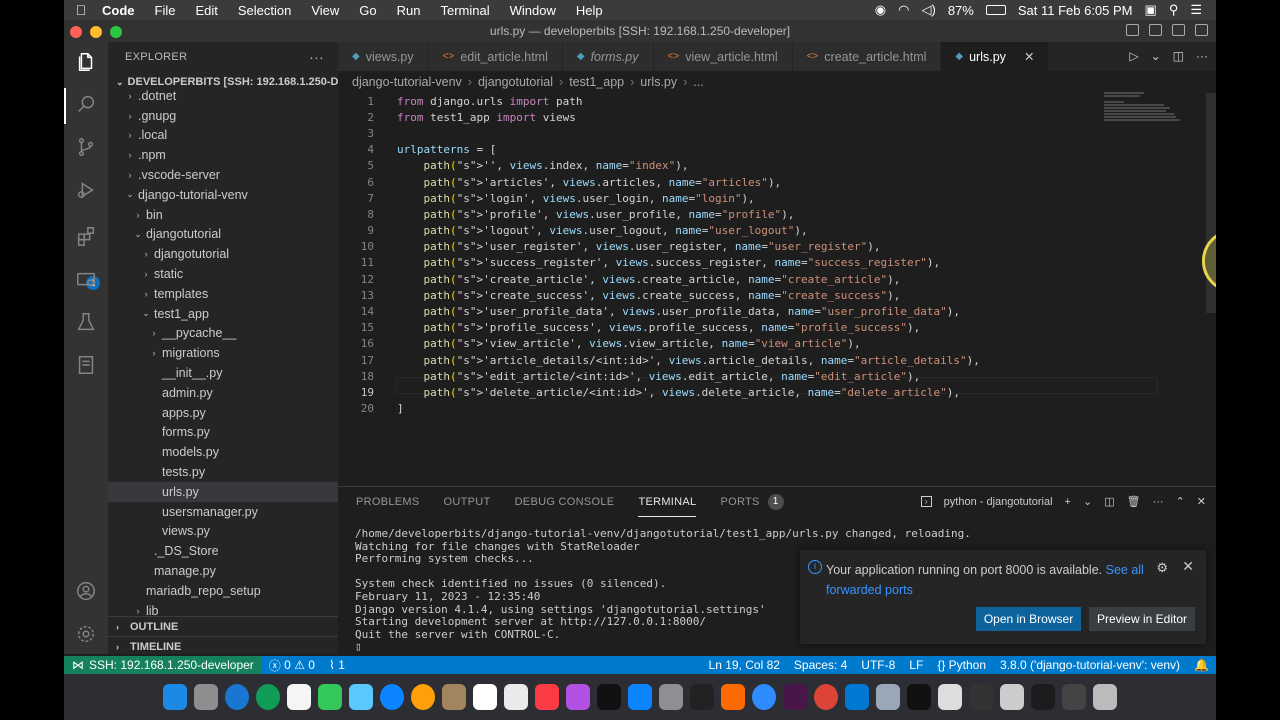  I want to click on manage-gear-icon, so click(86, 634).